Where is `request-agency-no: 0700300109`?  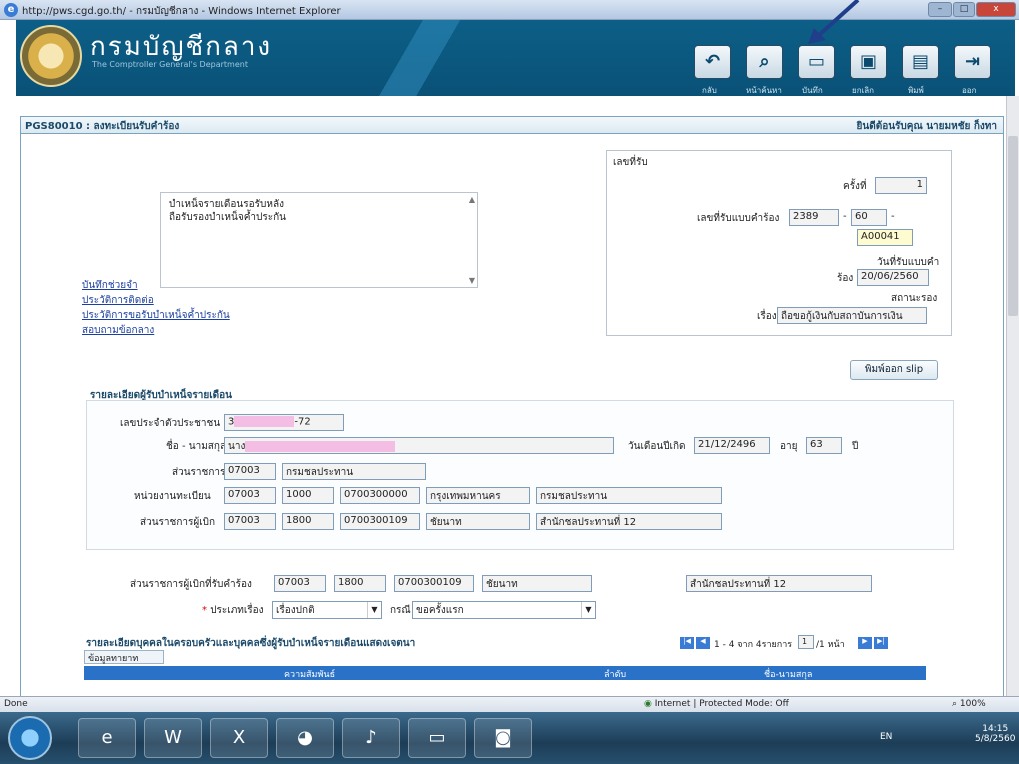 request-agency-no: 0700300109 is located at coordinates (434, 583).